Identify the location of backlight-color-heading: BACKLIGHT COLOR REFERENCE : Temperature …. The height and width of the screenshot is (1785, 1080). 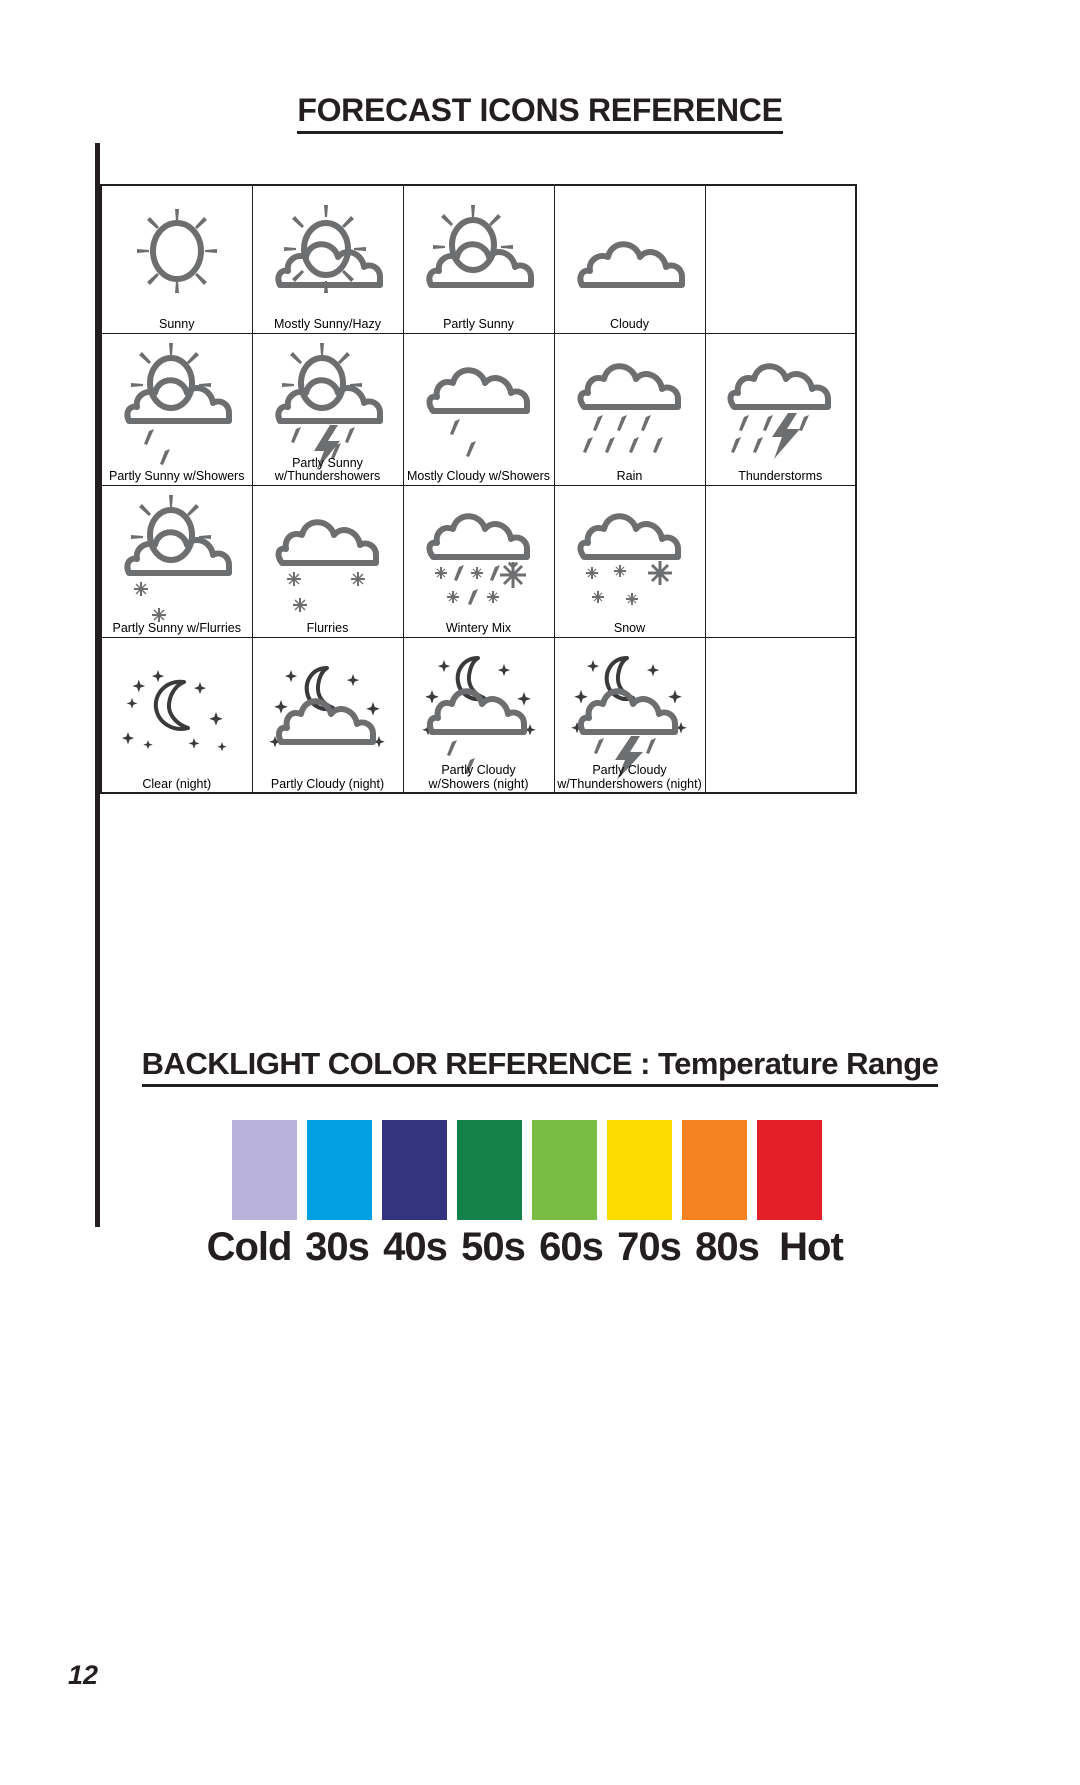
(540, 1066).